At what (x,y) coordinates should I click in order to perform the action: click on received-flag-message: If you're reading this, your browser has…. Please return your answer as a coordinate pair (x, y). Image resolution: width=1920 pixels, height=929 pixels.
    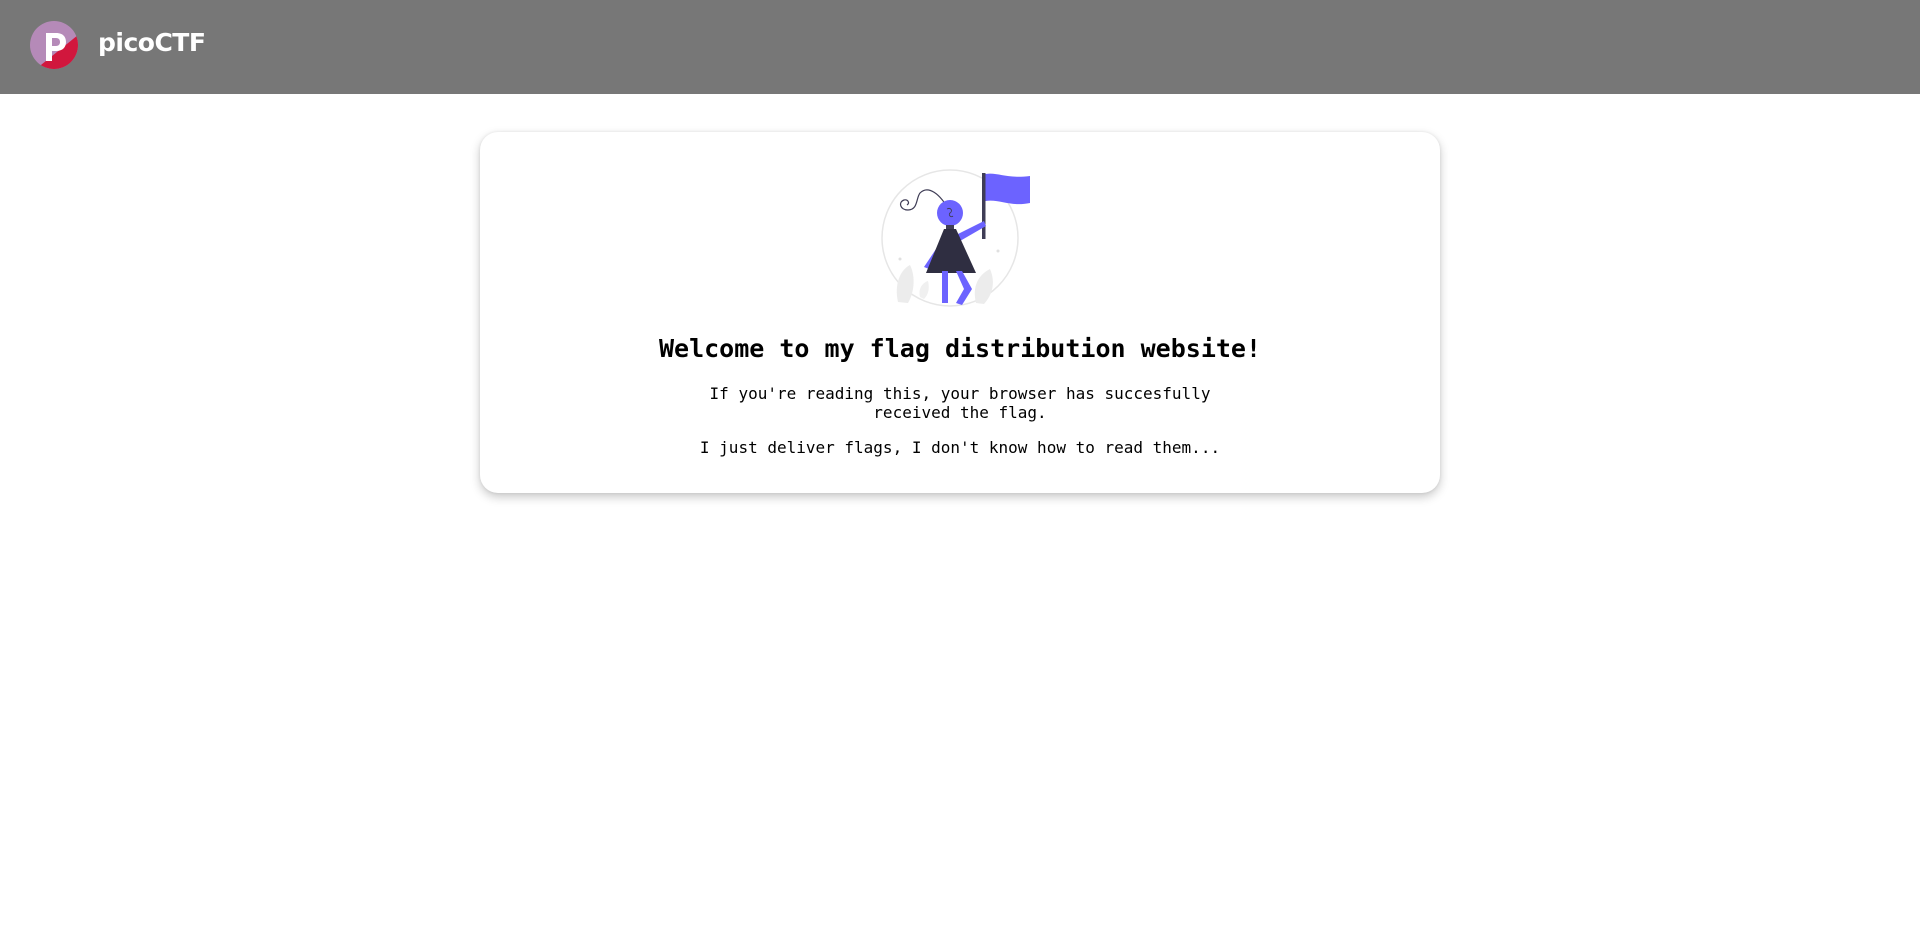
    Looking at the image, I should click on (960, 403).